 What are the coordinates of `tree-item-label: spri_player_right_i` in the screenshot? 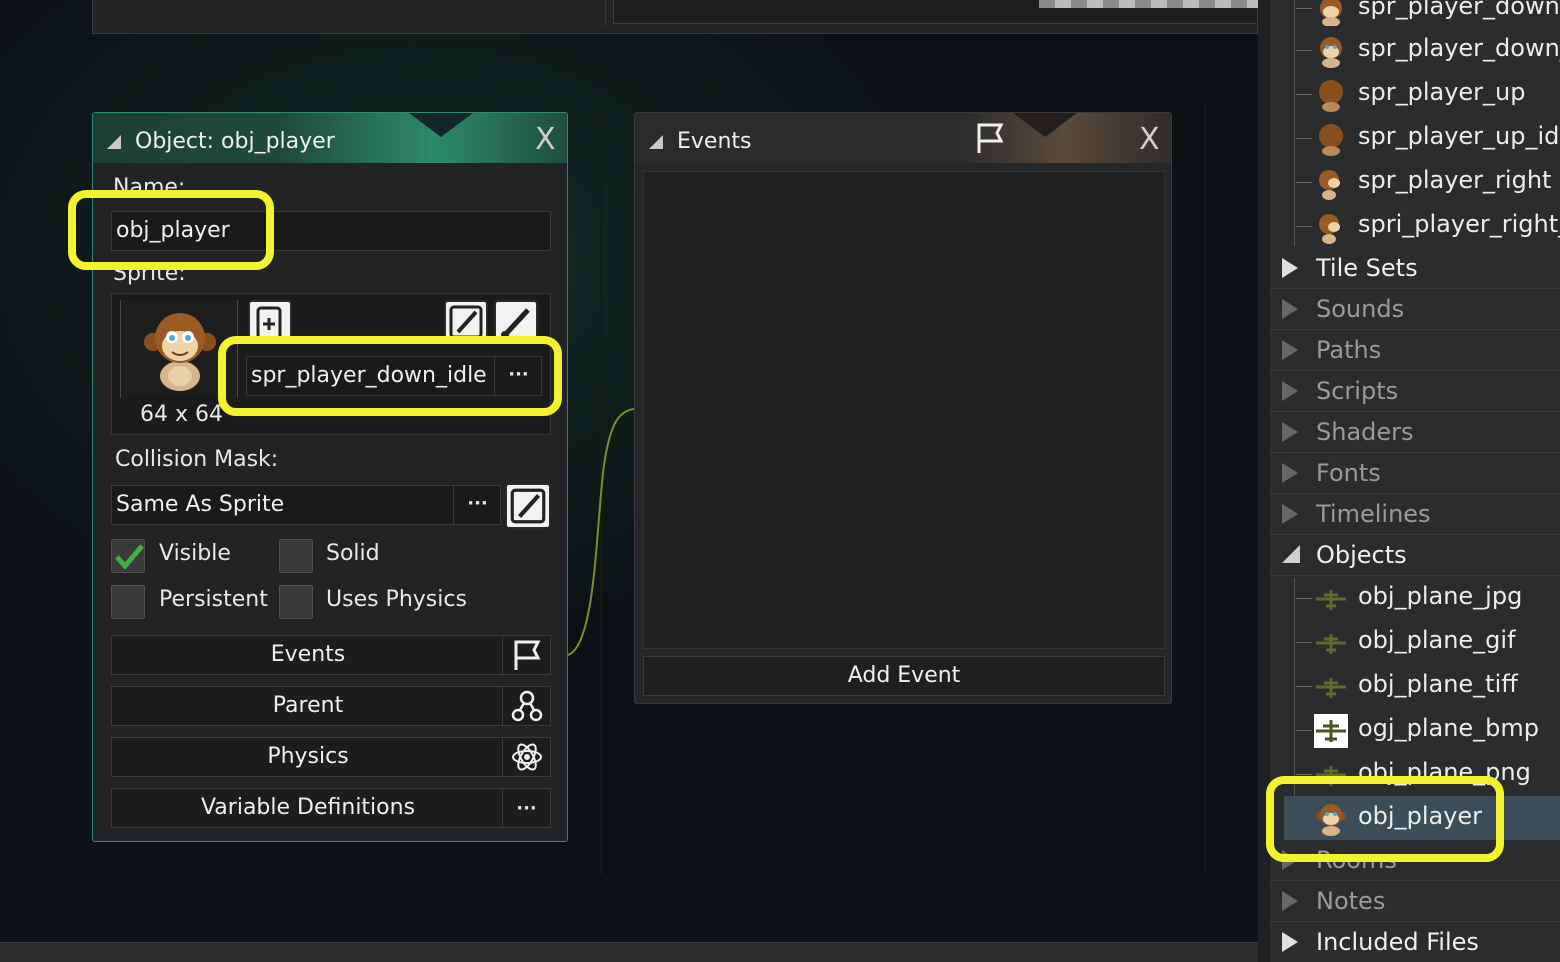 It's located at (1459, 224).